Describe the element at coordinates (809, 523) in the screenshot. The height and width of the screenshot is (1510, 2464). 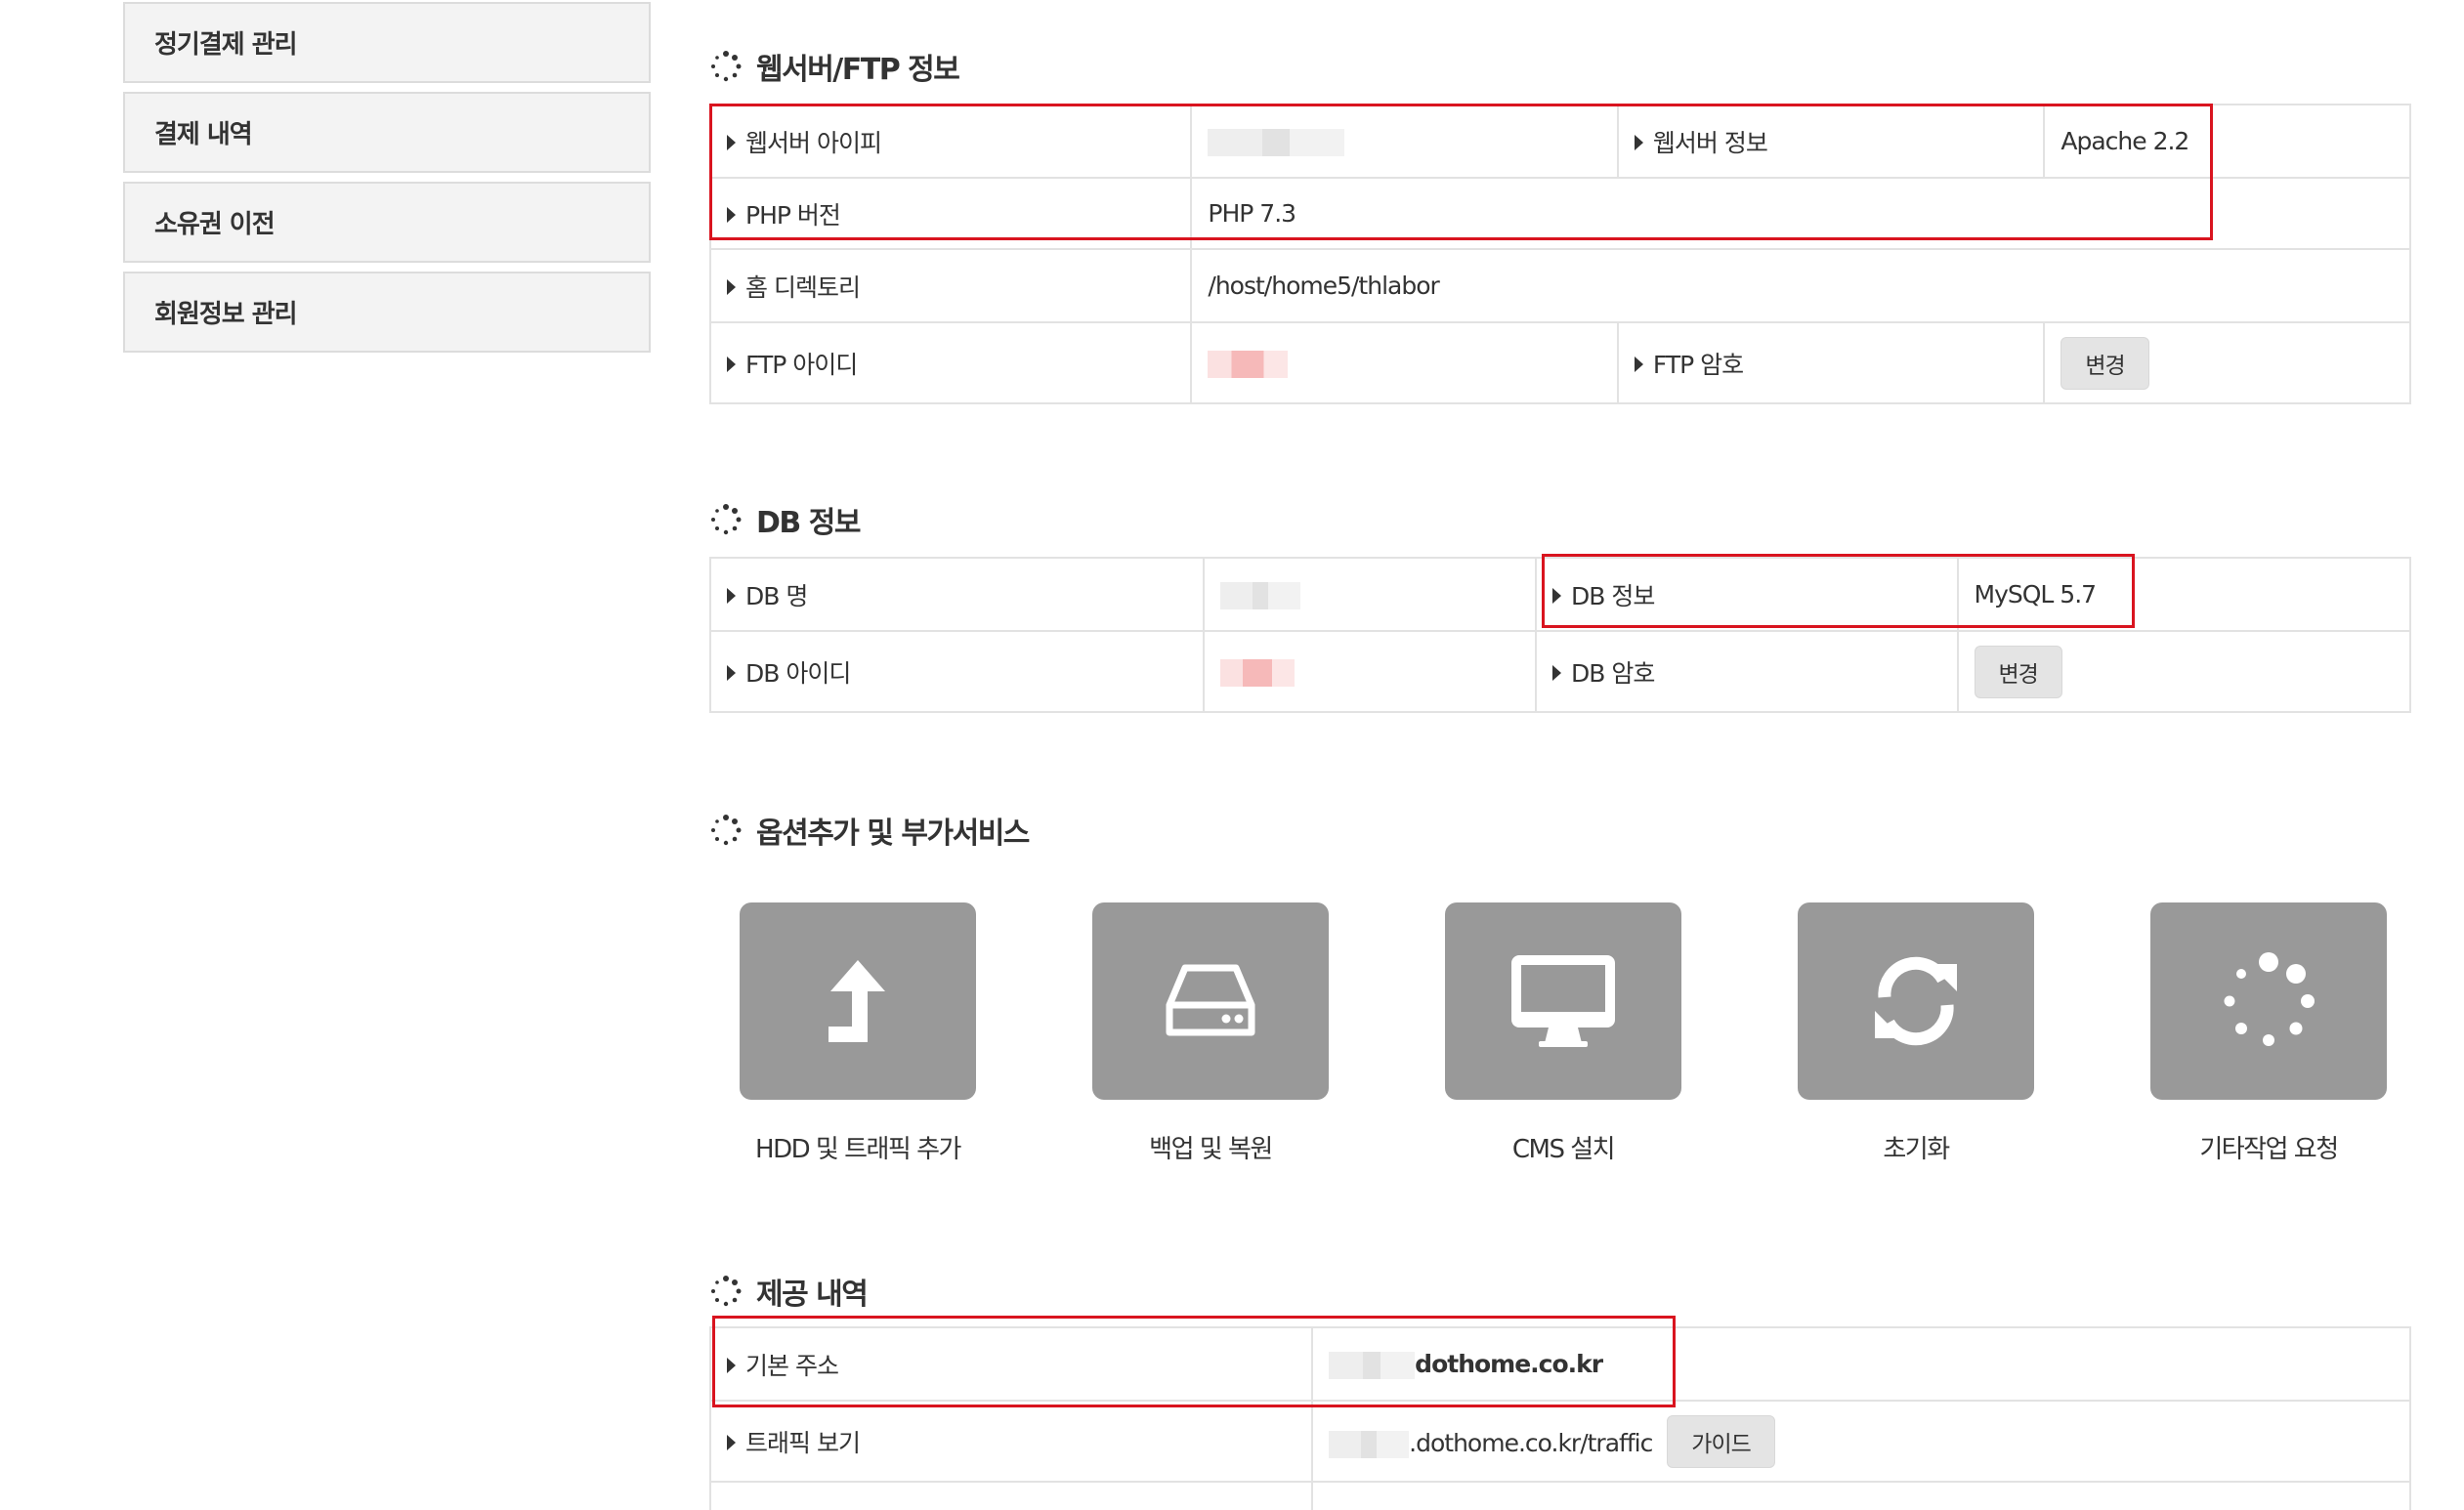
I see `section-title-text: DB 정보` at that location.